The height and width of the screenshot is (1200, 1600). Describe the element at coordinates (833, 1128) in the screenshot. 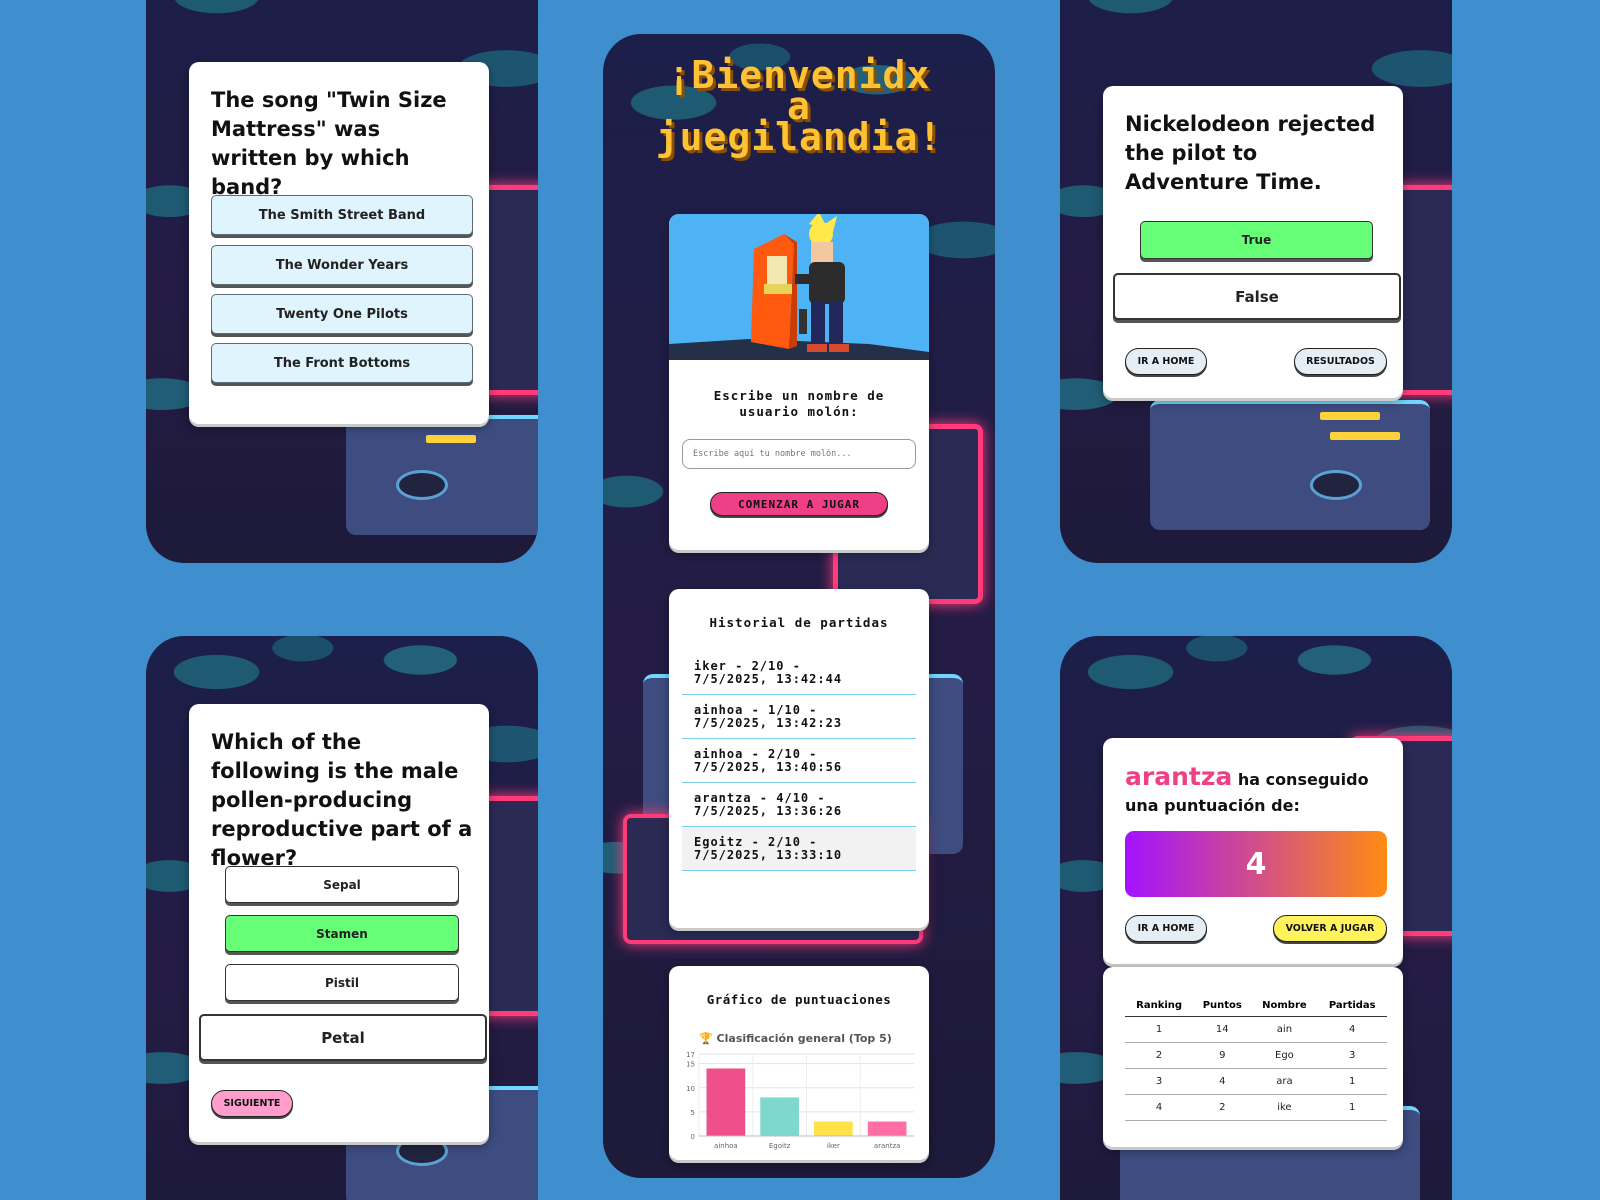

I see `bar-iker` at that location.